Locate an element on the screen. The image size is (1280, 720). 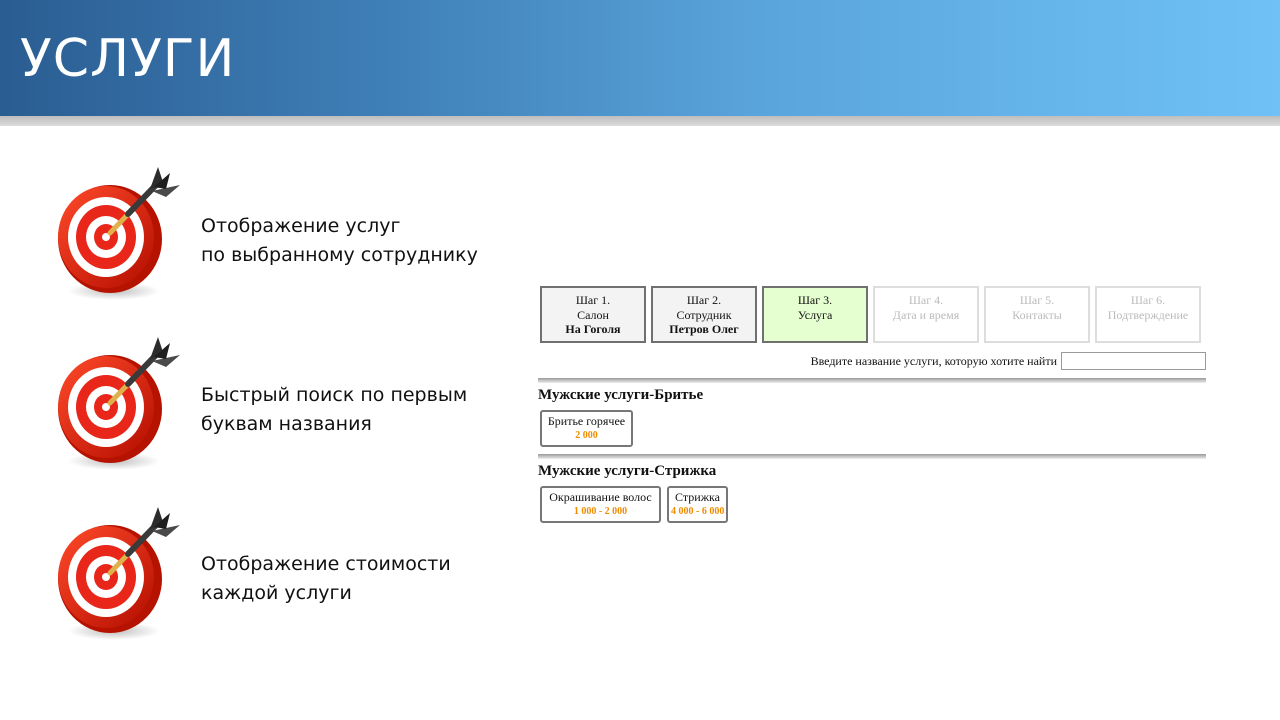
step-label: Шаг 3. is located at coordinates (815, 300).